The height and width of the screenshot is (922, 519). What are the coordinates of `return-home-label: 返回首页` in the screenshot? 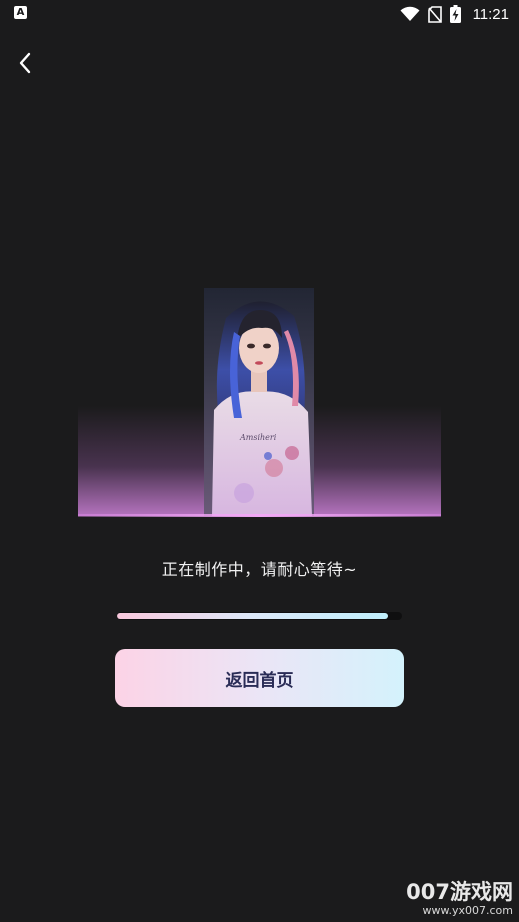 It's located at (259, 680).